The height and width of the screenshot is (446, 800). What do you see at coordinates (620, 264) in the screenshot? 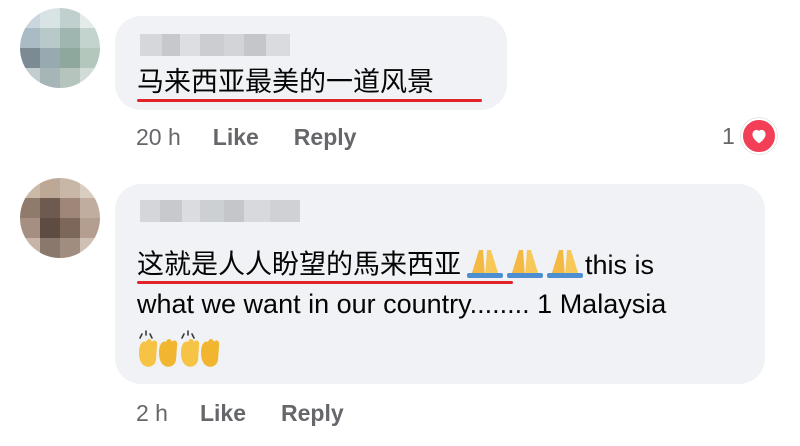
I see `comment-text-en-1: this is` at bounding box center [620, 264].